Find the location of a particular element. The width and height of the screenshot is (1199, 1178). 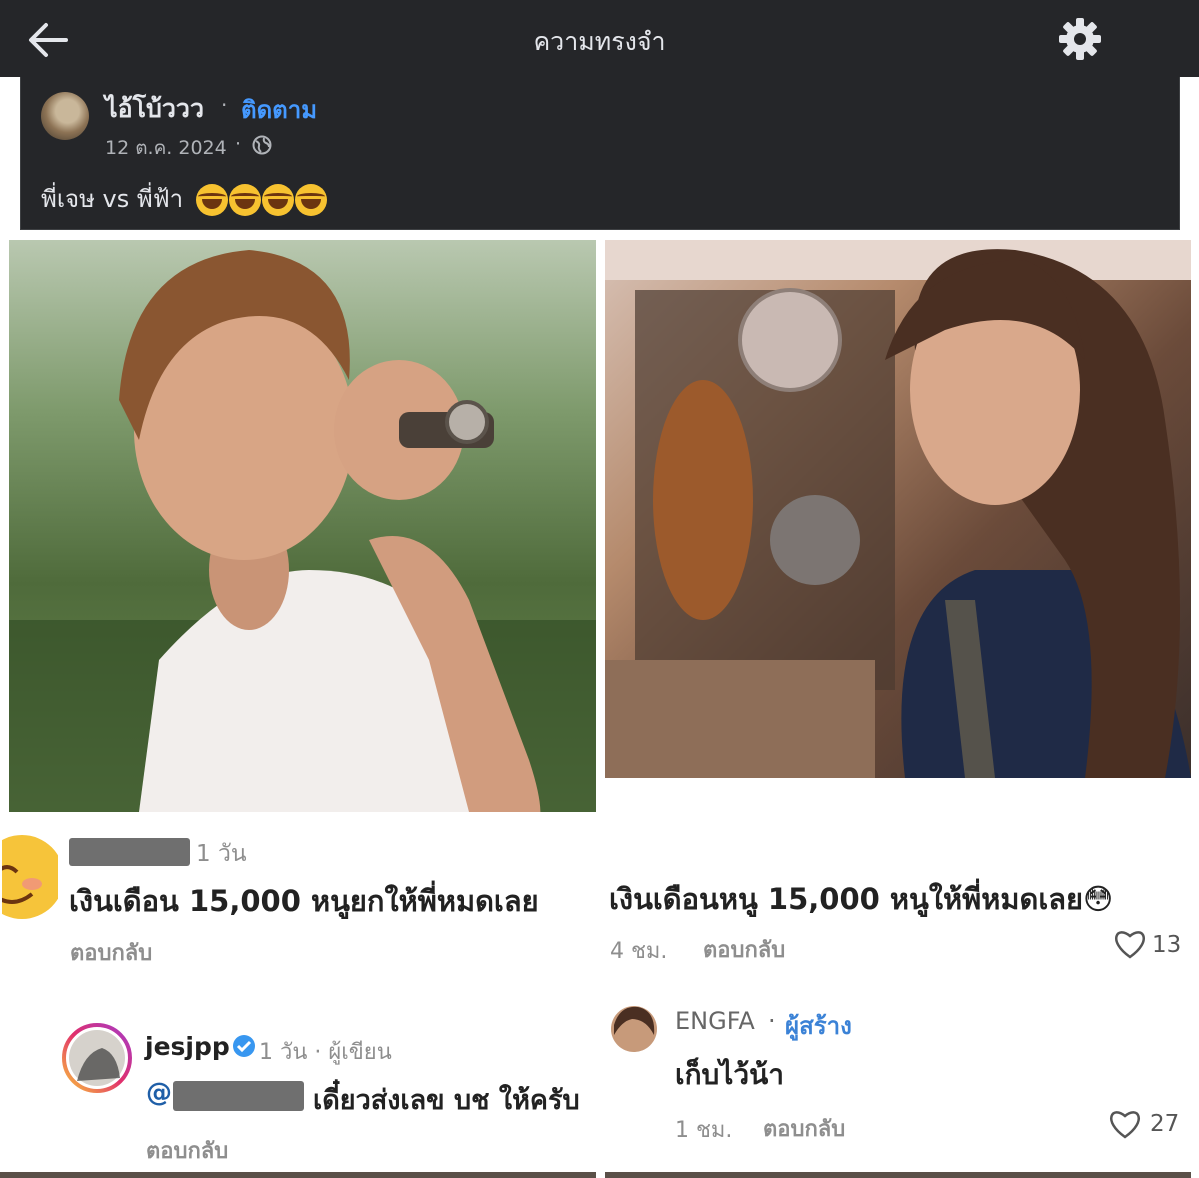

laughing-emoji-icons is located at coordinates (261, 200).